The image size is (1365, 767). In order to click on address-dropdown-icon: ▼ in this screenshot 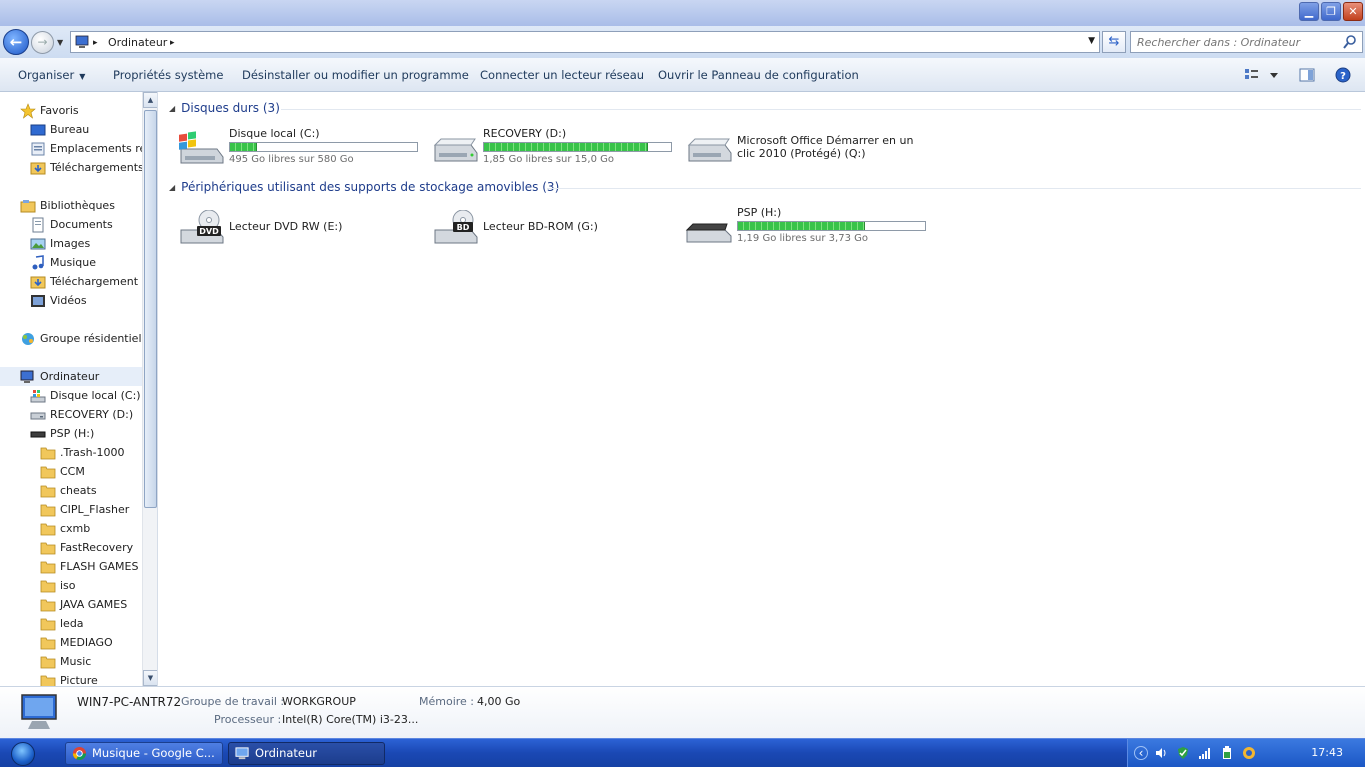, I will do `click(1091, 41)`.